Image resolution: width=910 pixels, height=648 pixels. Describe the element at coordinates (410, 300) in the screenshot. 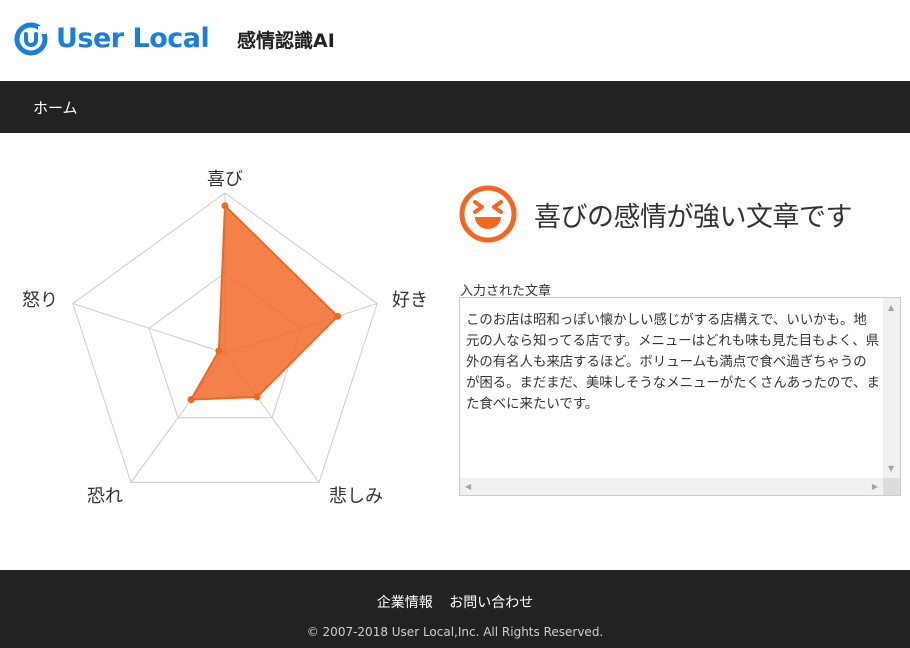

I see `radar-label-like: 好き` at that location.